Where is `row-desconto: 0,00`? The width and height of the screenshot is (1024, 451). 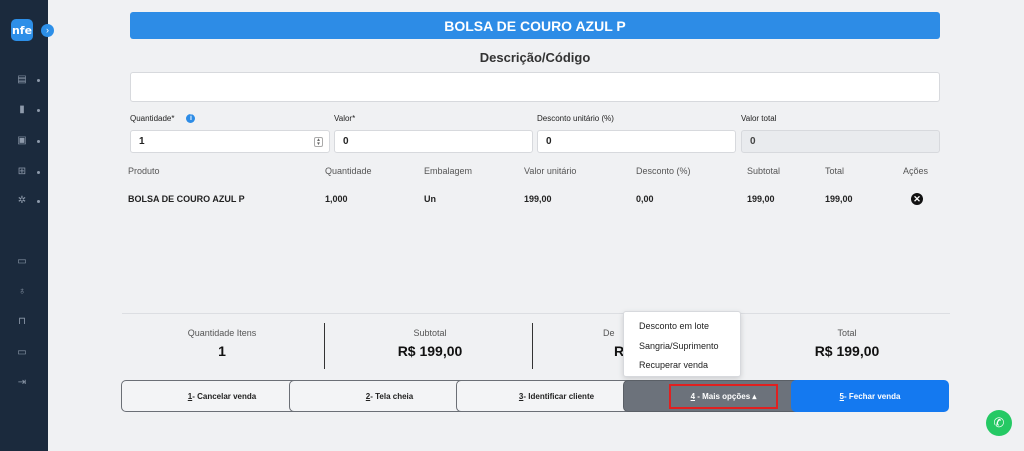
row-desconto: 0,00 is located at coordinates (645, 199).